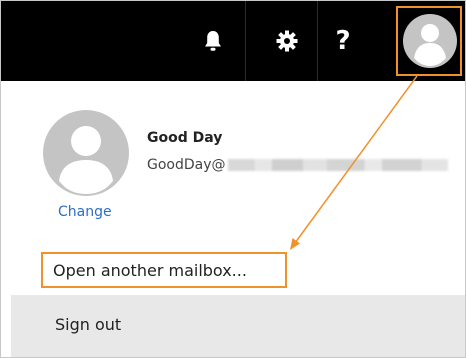 The height and width of the screenshot is (358, 466). Describe the element at coordinates (85, 212) in the screenshot. I see `change-photo-link: Change` at that location.